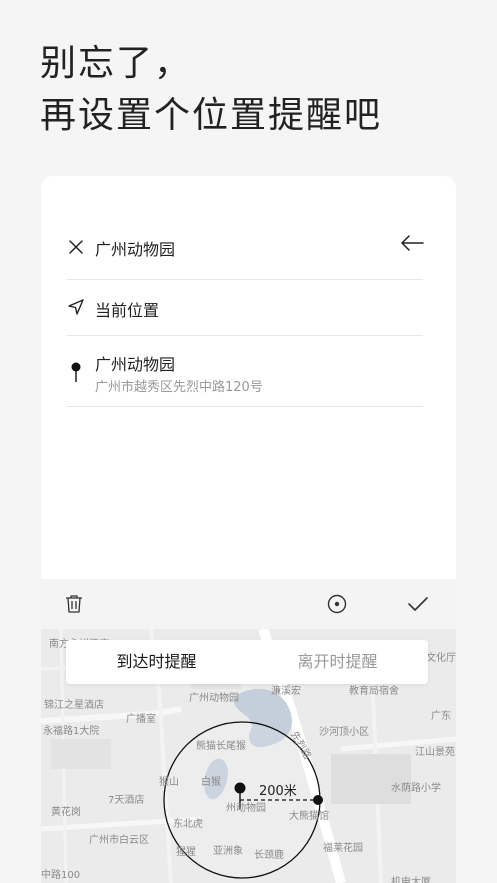  I want to click on headline: 别忘了， 再设置个位置提醒吧, so click(211, 90).